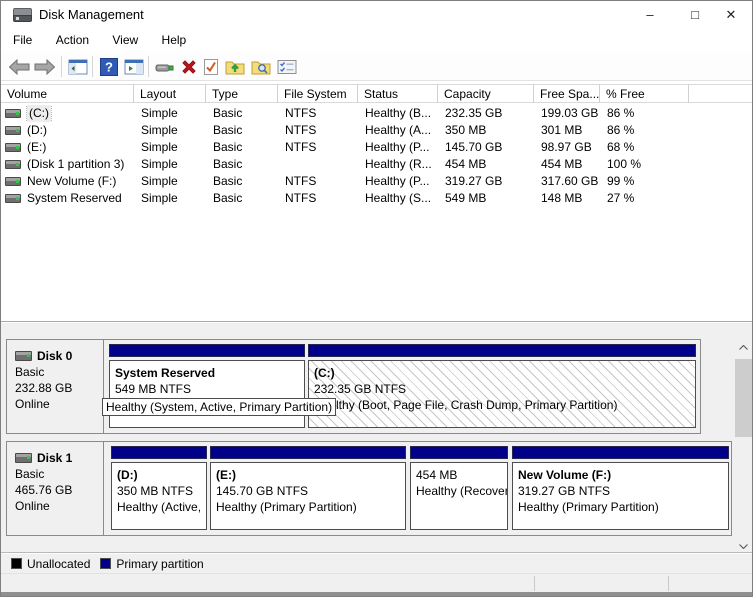 This screenshot has height=597, width=753. I want to click on partition-name: (D:), so click(127, 475).